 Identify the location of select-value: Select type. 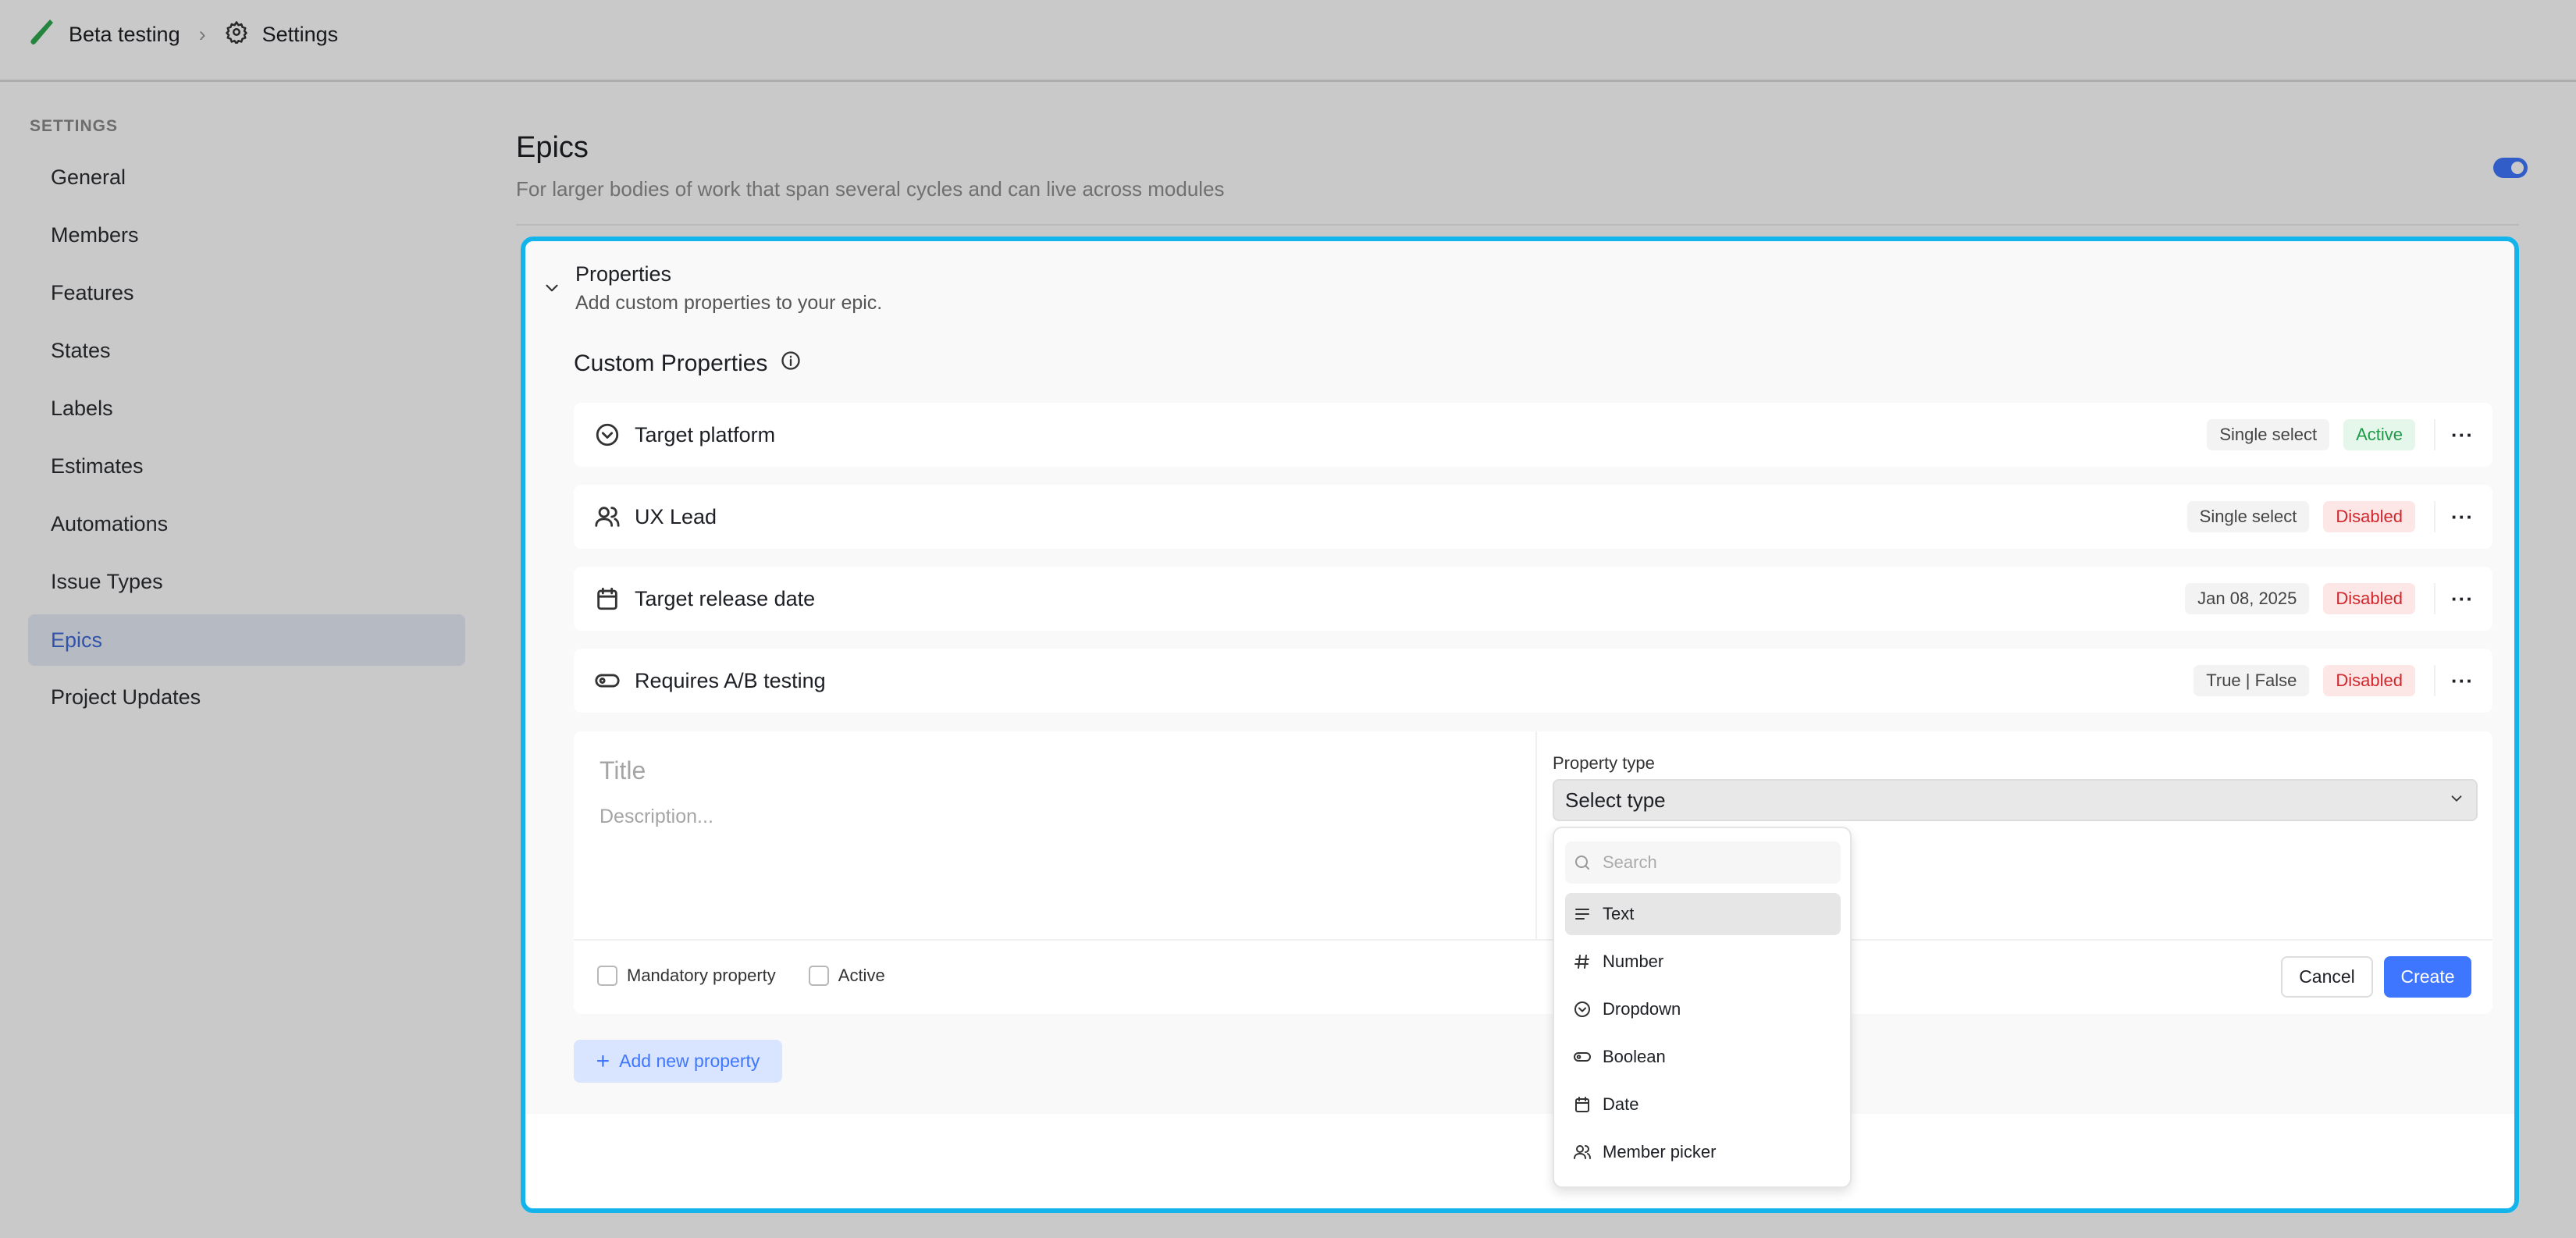
(1616, 800).